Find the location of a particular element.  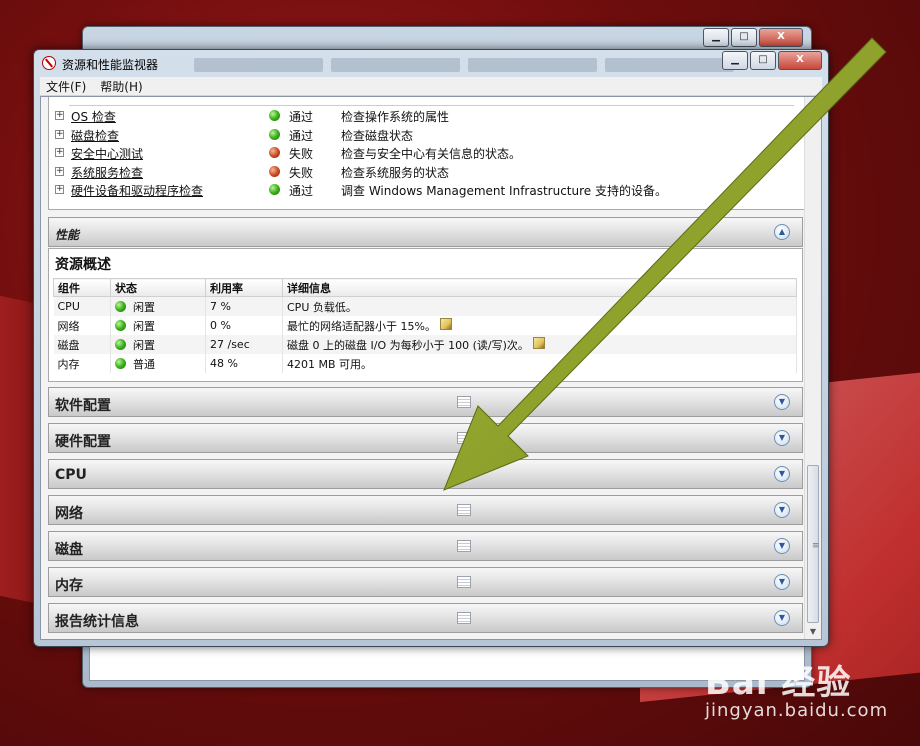

diagnostic-description: 检查与安全中心有关信息的状态。 is located at coordinates (431, 154).